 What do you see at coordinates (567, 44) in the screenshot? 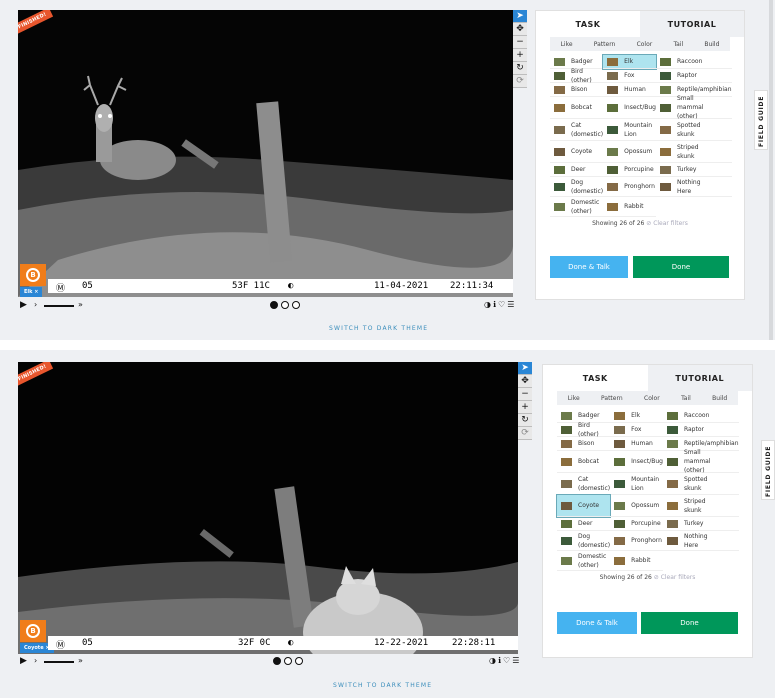
I see `filter-like: Like` at bounding box center [567, 44].